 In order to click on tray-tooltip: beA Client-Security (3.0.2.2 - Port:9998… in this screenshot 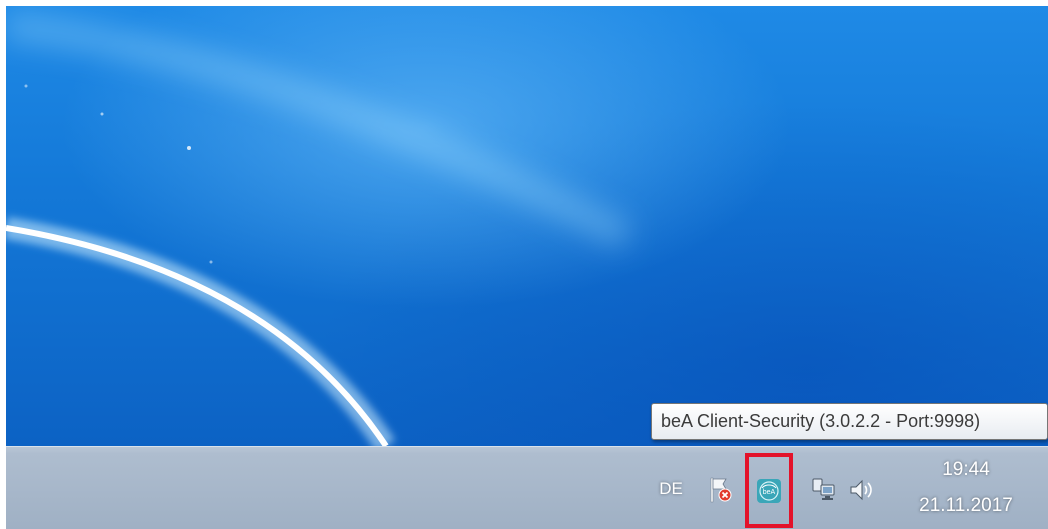, I will do `click(849, 421)`.